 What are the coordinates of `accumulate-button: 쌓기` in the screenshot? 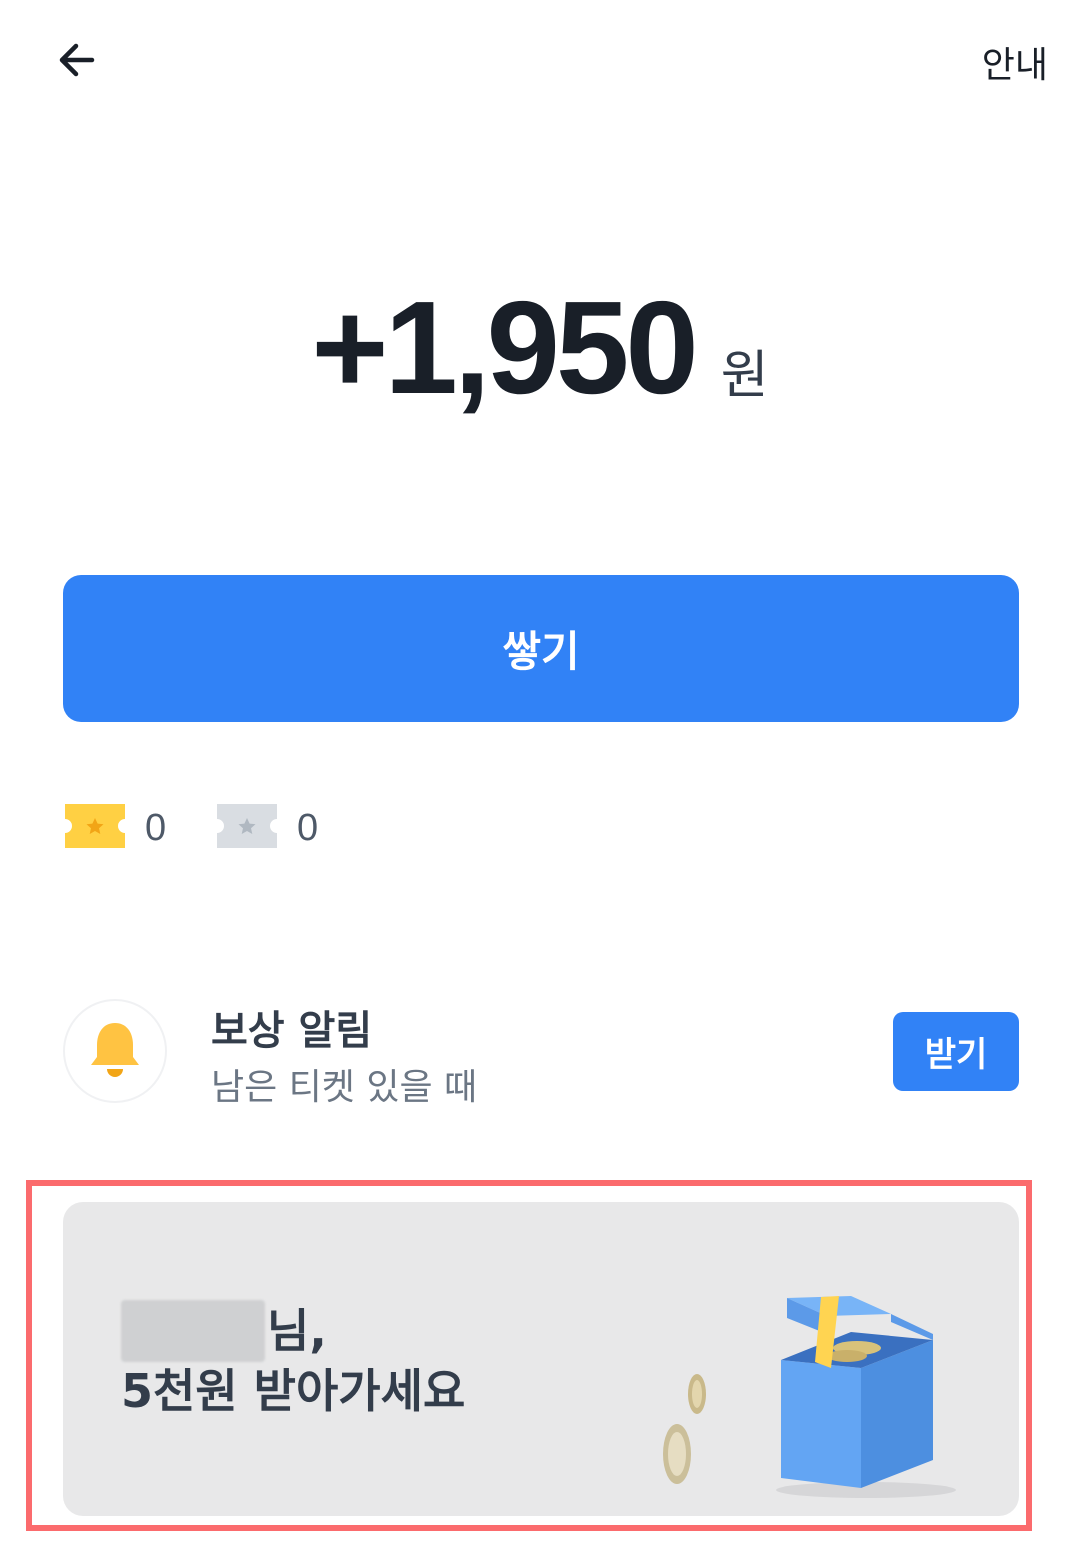 It's located at (541, 648).